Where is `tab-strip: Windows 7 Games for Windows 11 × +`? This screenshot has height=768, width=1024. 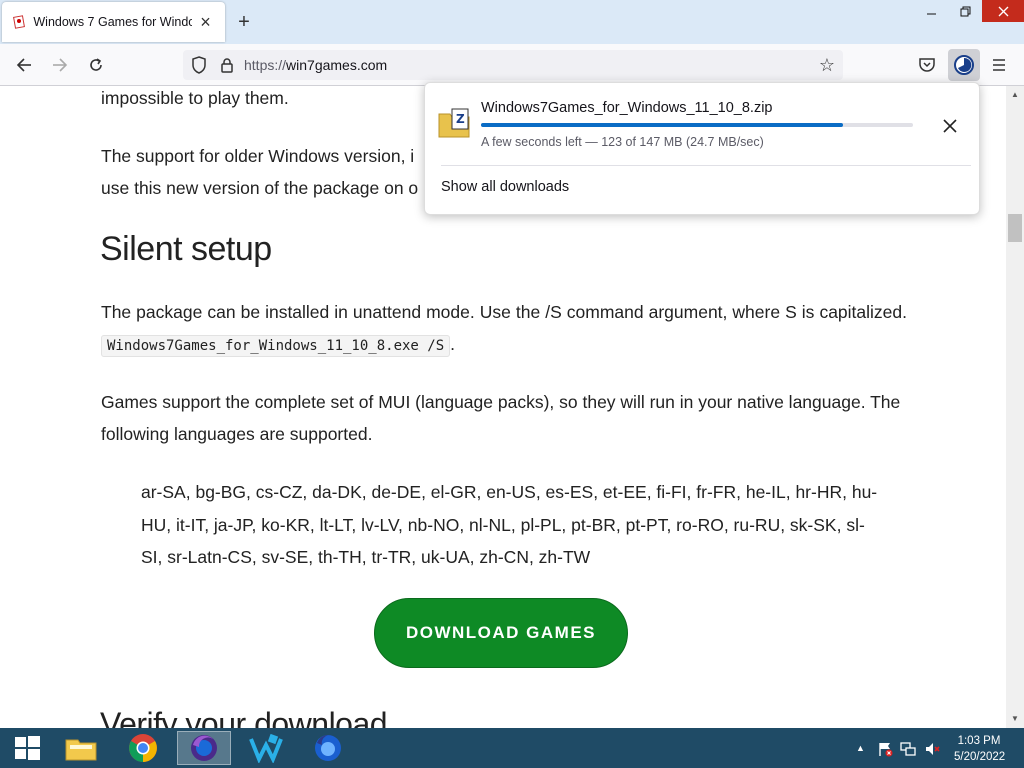 tab-strip: Windows 7 Games for Windows 11 × + is located at coordinates (512, 22).